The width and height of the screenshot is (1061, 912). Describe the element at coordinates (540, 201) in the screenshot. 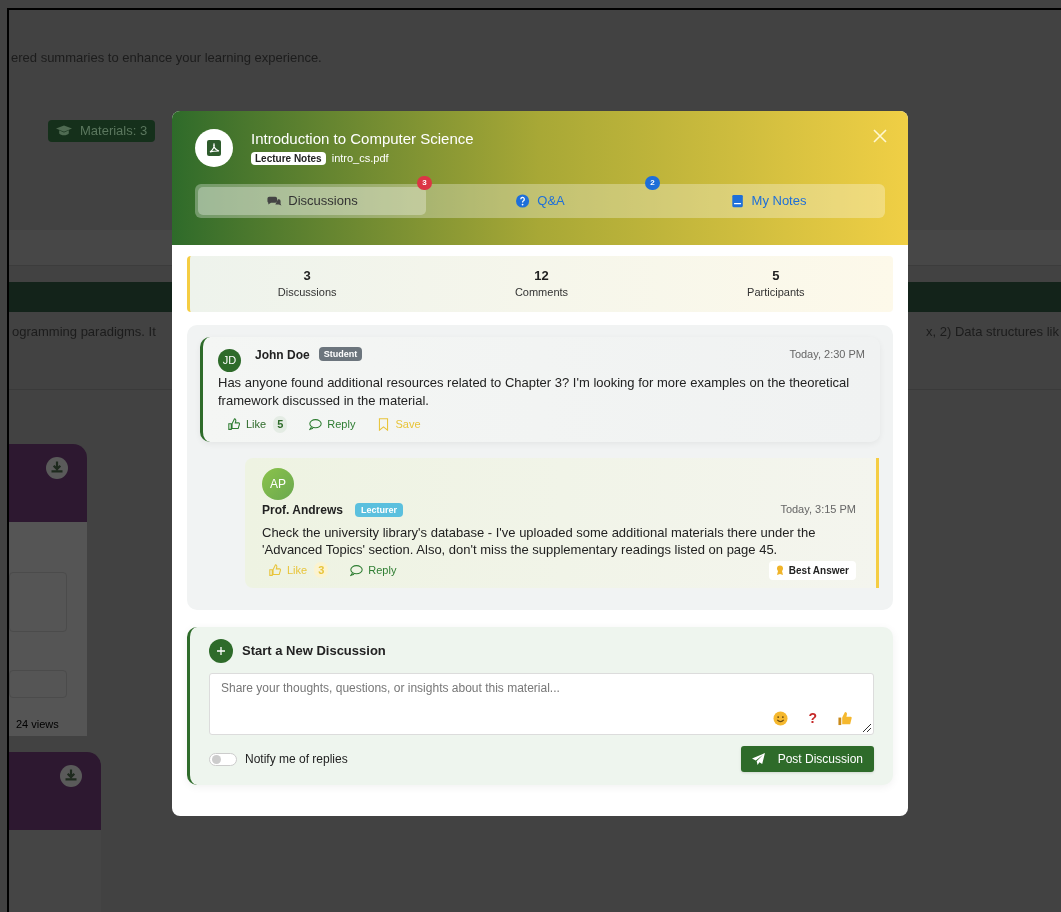

I see `tab: Q&A` at that location.